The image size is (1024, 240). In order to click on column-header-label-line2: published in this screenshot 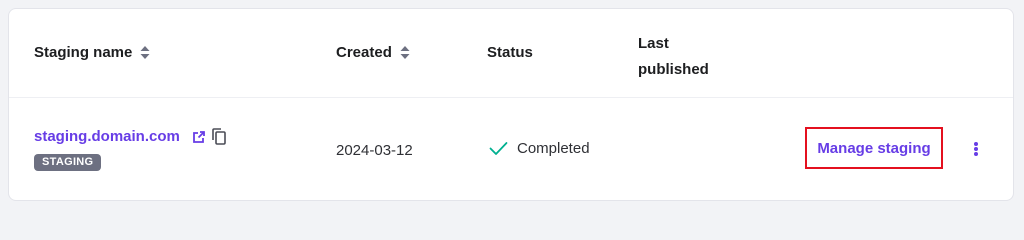, I will do `click(673, 69)`.